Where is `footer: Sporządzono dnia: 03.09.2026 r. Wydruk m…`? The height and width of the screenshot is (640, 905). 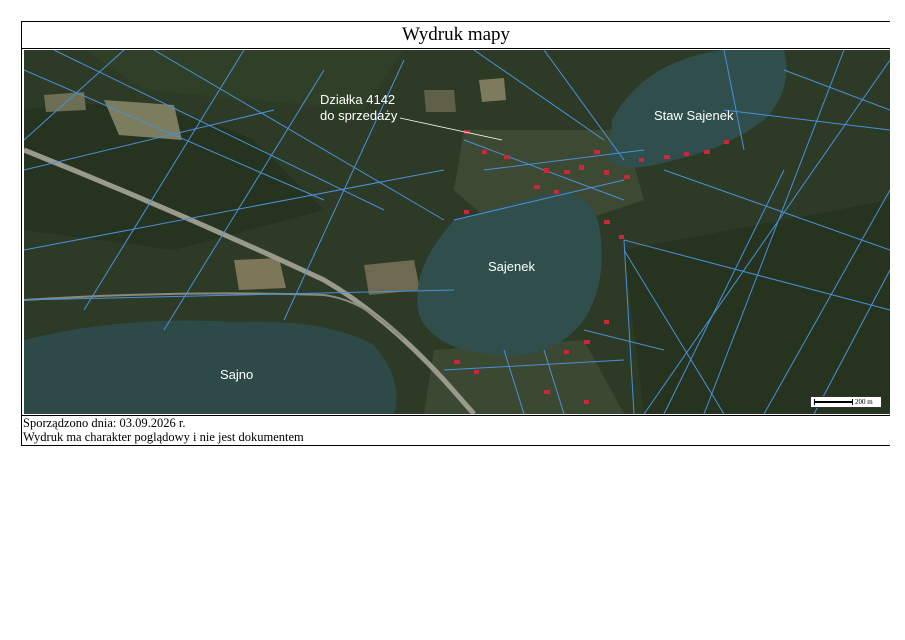
footer: Sporządzono dnia: 03.09.2026 r. Wydruk m… is located at coordinates (456, 431).